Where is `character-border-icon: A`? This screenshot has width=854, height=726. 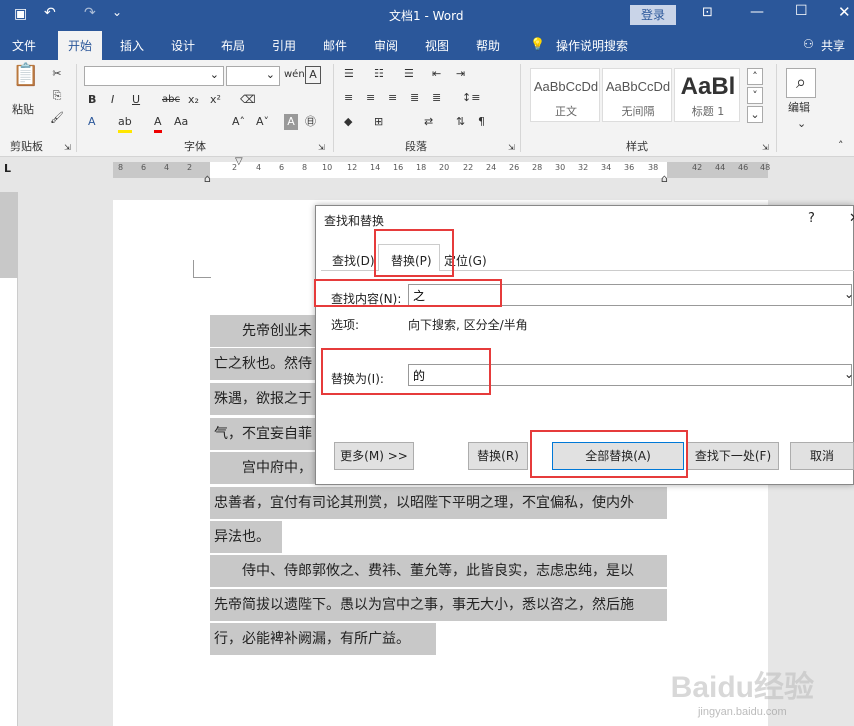 character-border-icon: A is located at coordinates (313, 75).